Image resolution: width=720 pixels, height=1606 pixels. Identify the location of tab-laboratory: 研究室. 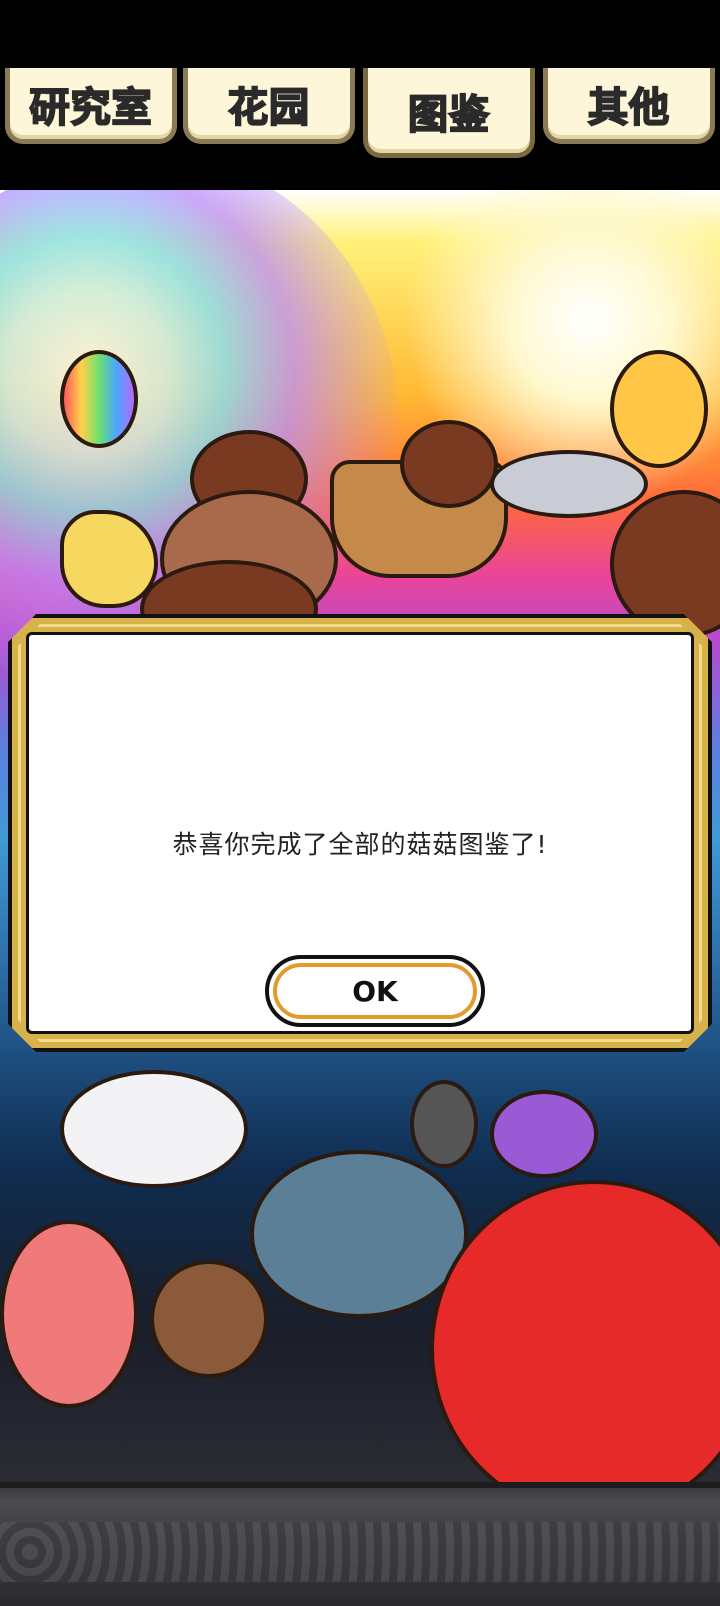
(91, 106).